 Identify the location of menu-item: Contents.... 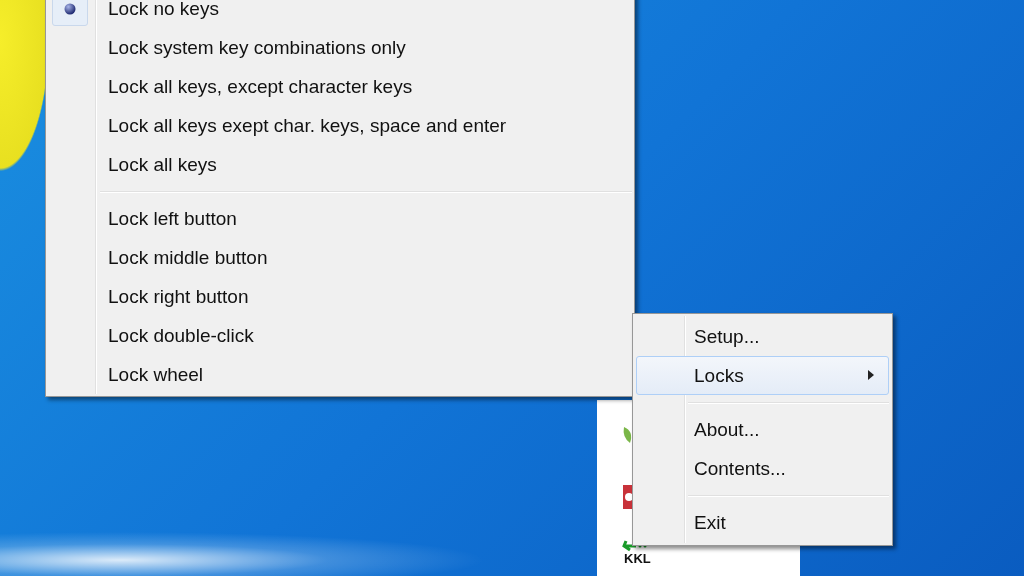
(762, 468).